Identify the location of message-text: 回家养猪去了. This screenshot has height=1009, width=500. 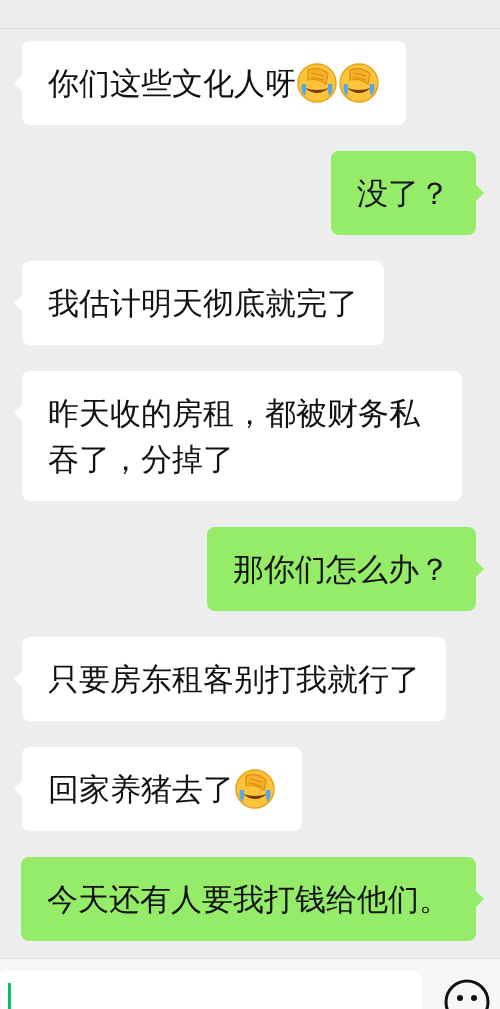
(141, 789).